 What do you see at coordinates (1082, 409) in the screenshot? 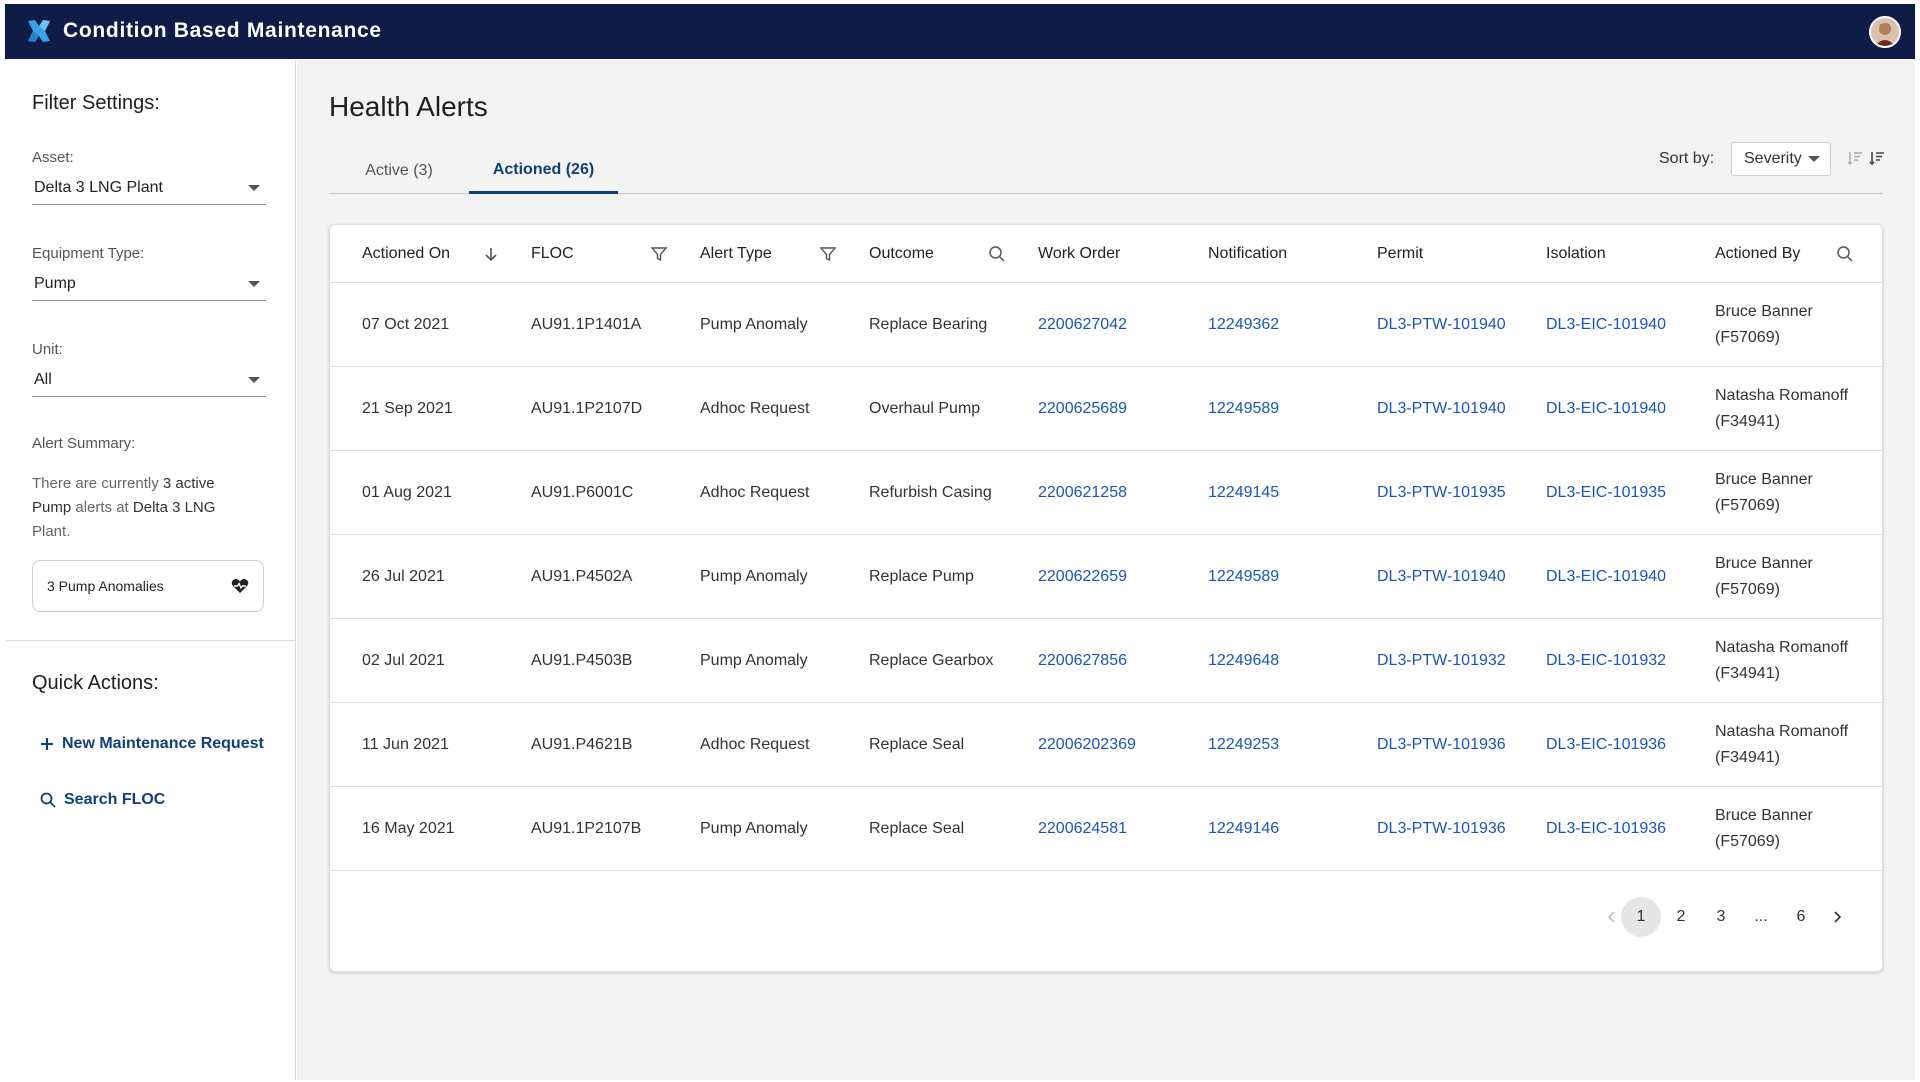
I see `work-order-link: 2200625689` at bounding box center [1082, 409].